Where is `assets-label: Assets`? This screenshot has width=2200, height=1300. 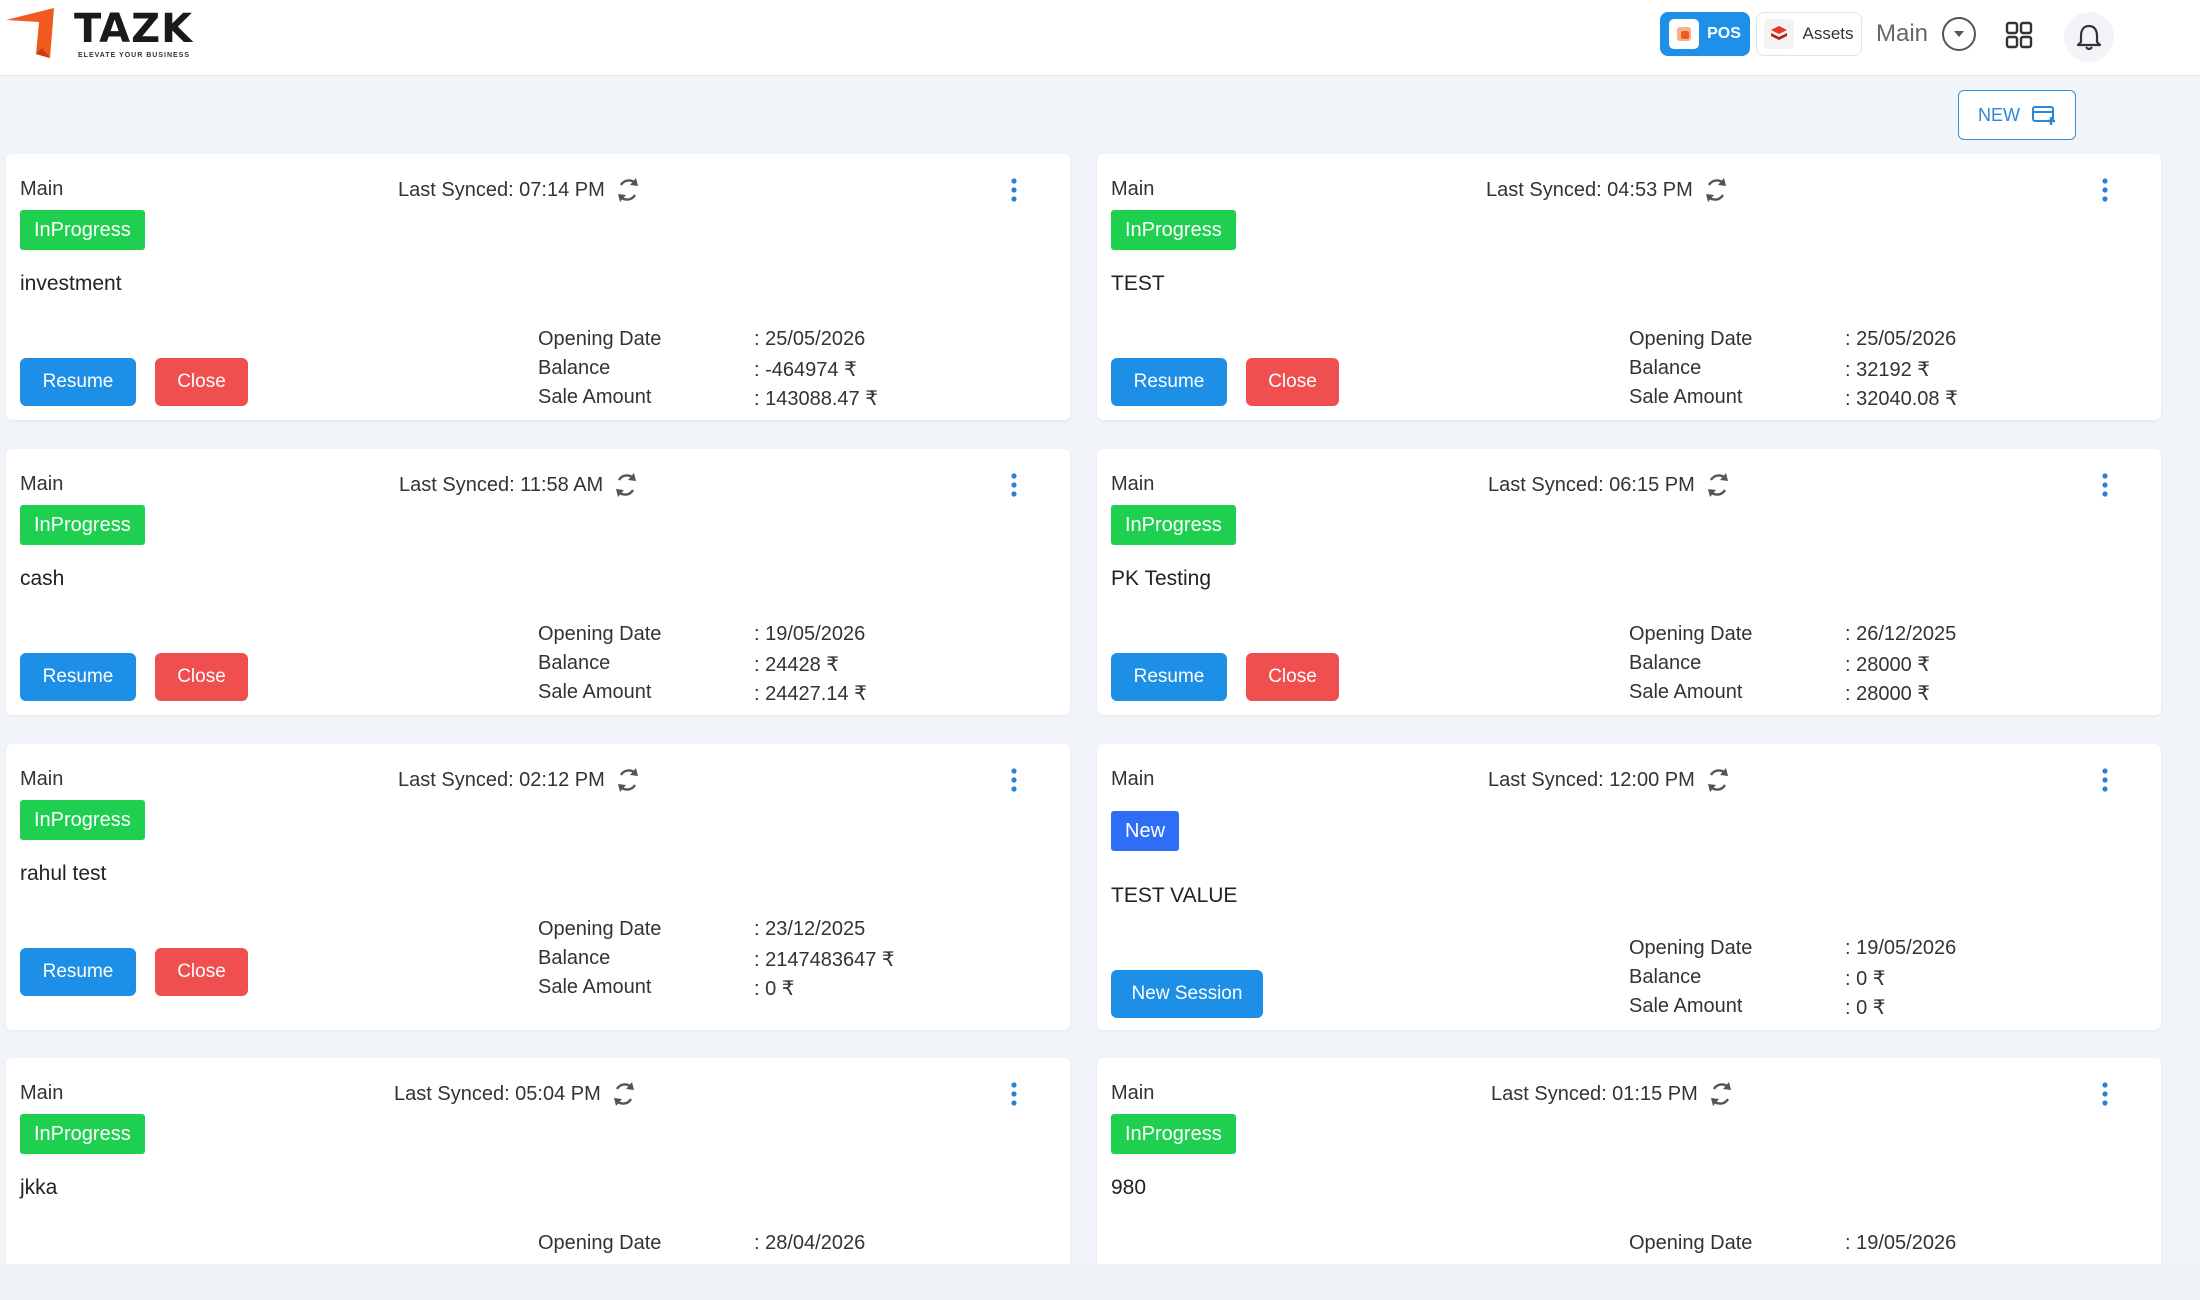 assets-label: Assets is located at coordinates (1828, 33).